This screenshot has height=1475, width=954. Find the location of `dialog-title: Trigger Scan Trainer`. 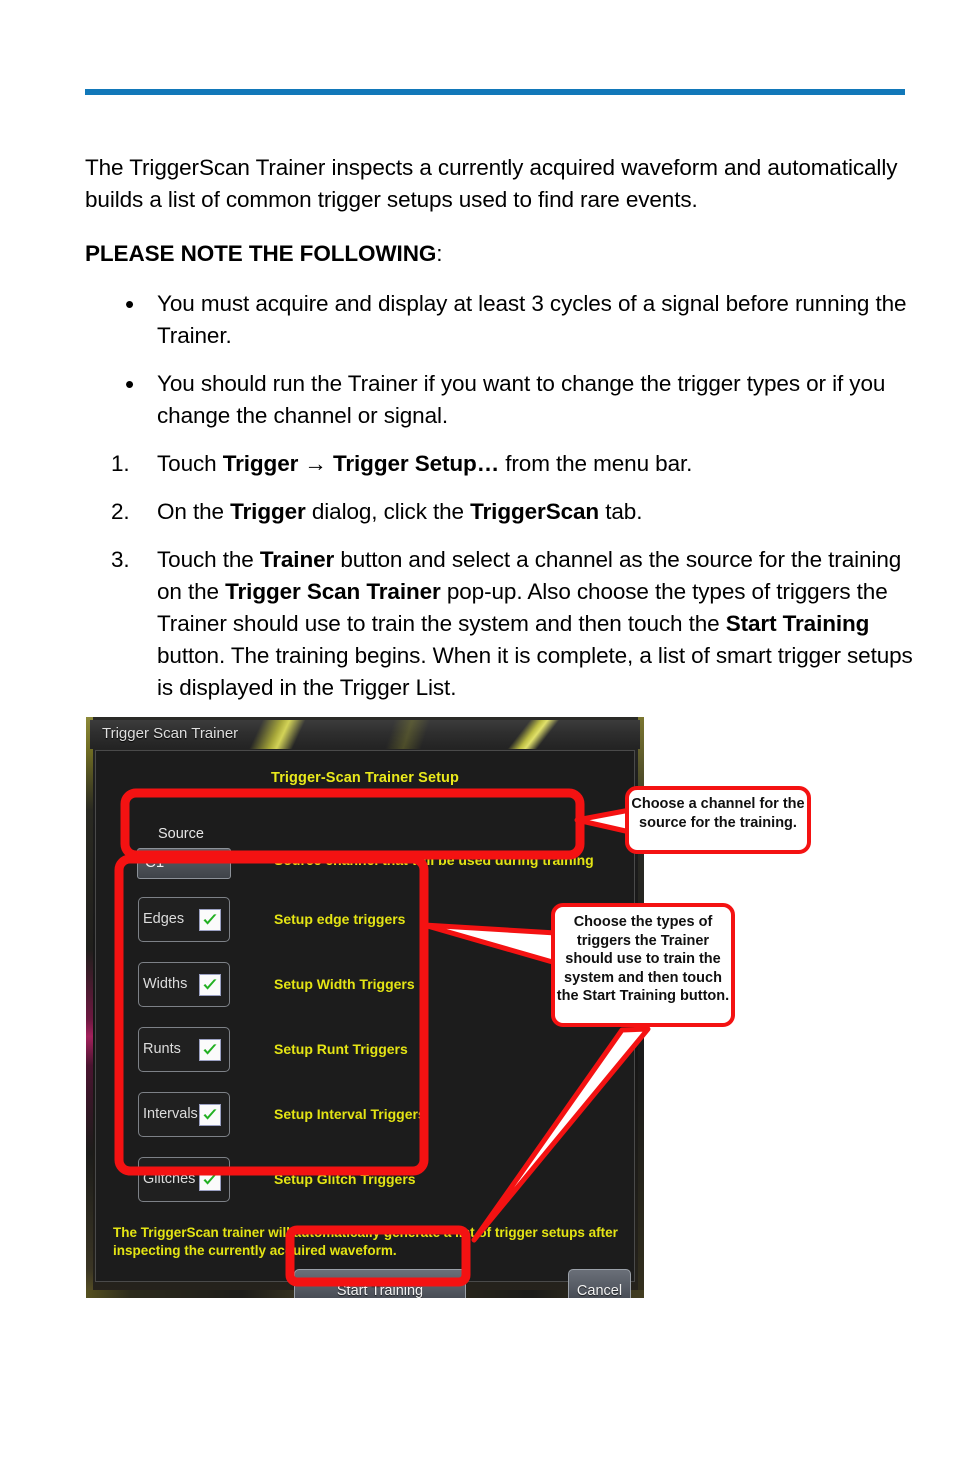

dialog-title: Trigger Scan Trainer is located at coordinates (170, 733).